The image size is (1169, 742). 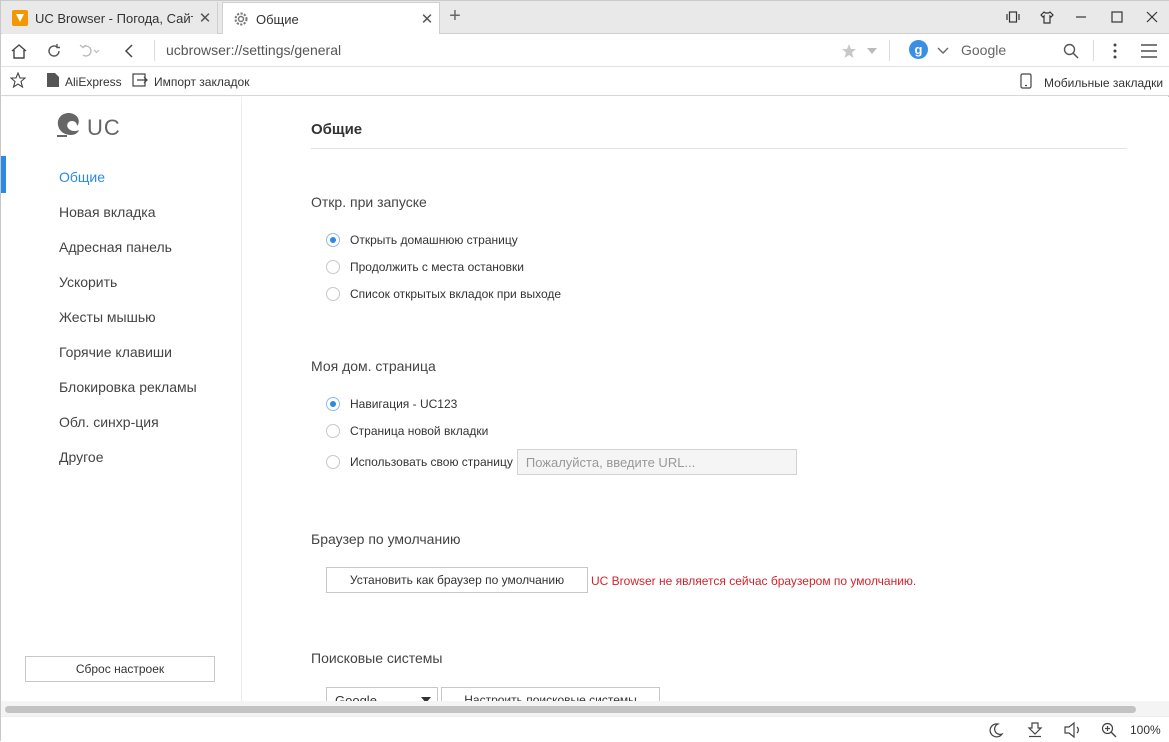 I want to click on more-vertical-icon, so click(x=1115, y=51).